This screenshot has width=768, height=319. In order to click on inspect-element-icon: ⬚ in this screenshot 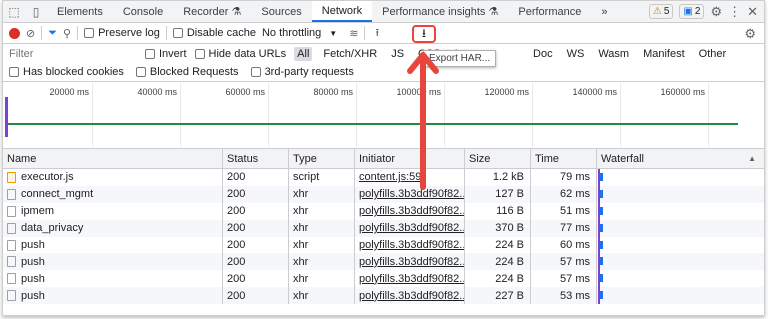, I will do `click(14, 11)`.